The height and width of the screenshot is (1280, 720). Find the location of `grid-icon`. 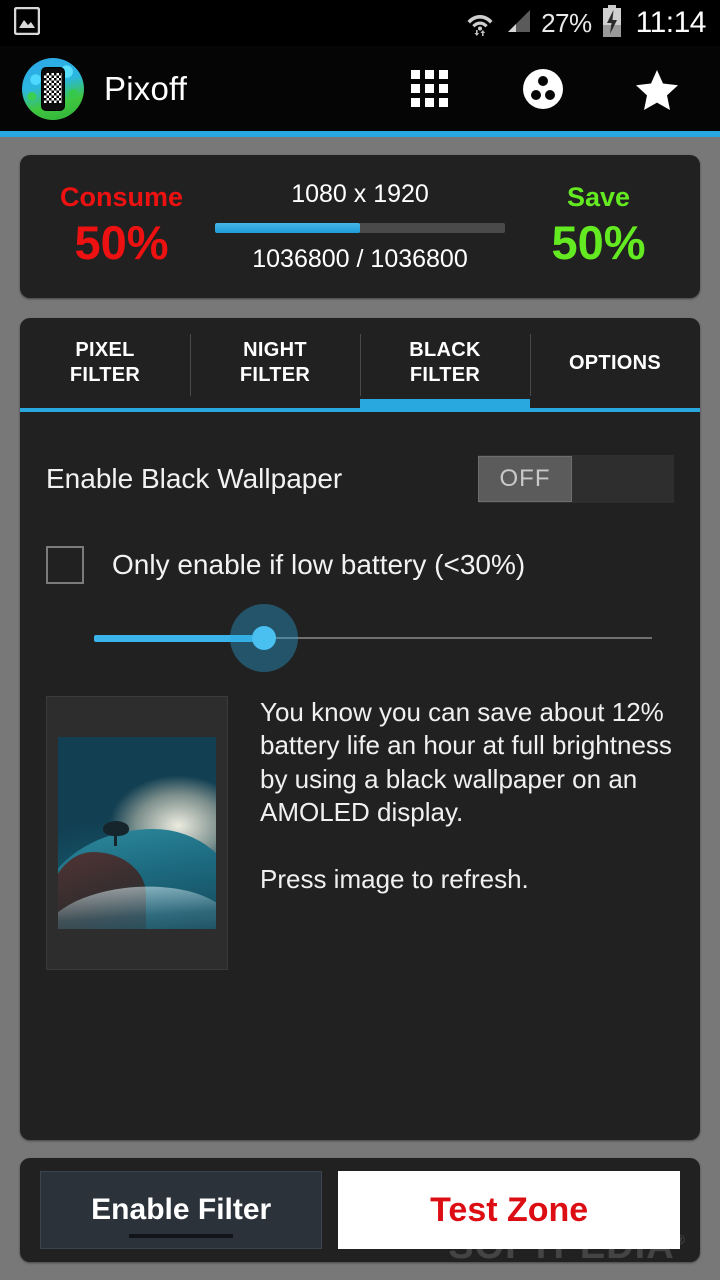

grid-icon is located at coordinates (429, 89).